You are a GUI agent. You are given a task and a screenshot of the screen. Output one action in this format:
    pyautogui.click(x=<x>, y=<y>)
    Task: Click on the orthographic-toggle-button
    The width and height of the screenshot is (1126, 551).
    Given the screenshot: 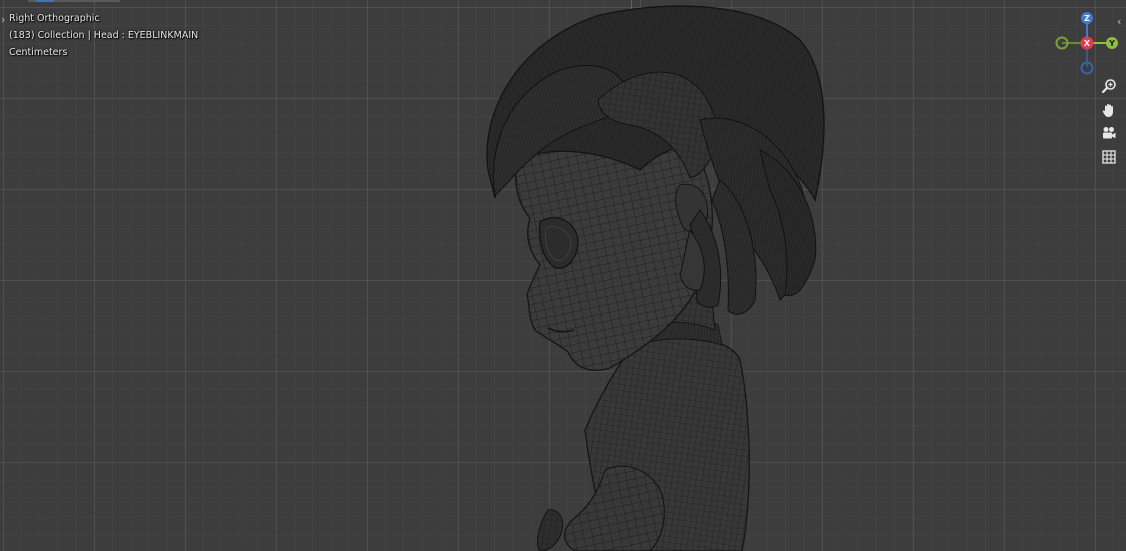 What is the action you would take?
    pyautogui.click(x=1109, y=157)
    